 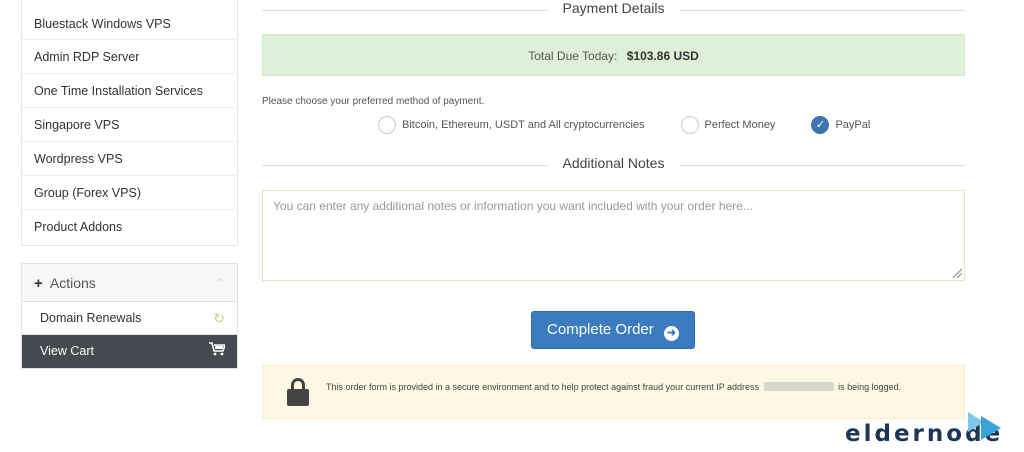 I want to click on actions-panel: + Actions ⌃ Domain Renewals ↻ View Cart, so click(x=129, y=316).